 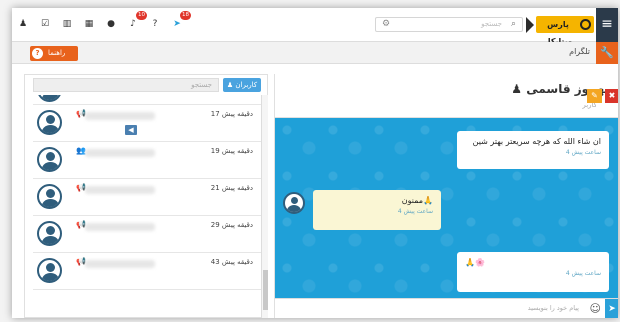 I want to click on chat-header: ♟ بهروز قاسمی کاربر ✎ ✖, so click(x=446, y=96).